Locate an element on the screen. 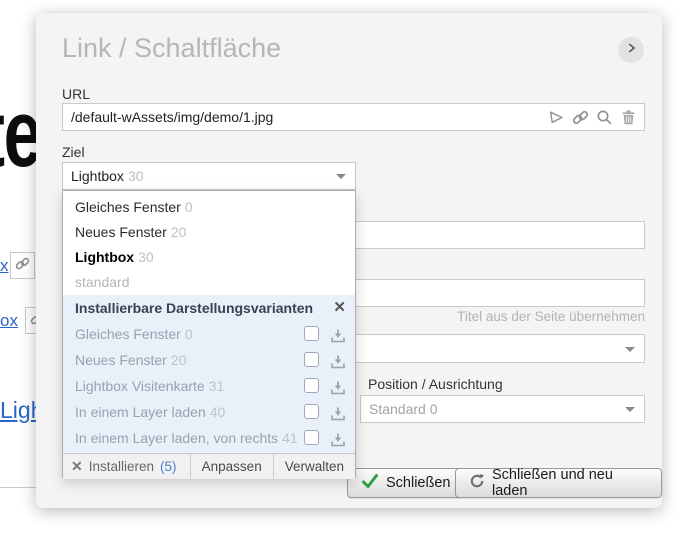 Image resolution: width=680 pixels, height=554 pixels. reload-icon is located at coordinates (477, 483).